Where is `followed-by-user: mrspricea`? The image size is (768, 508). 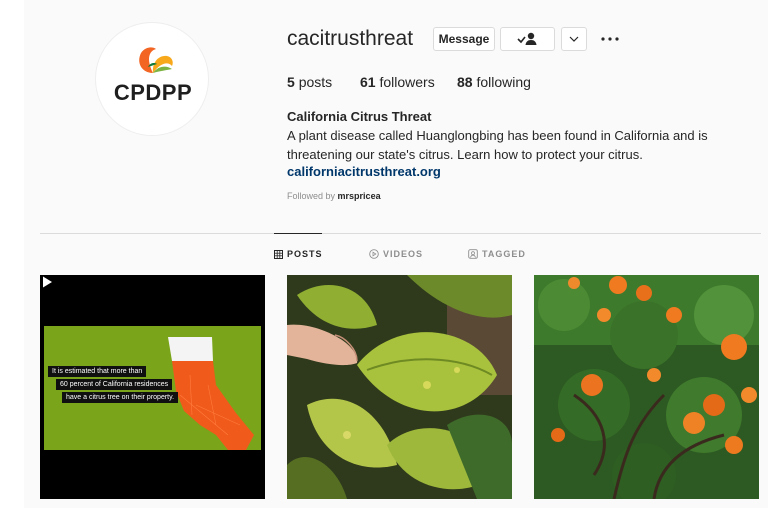 followed-by-user: mrspricea is located at coordinates (359, 196).